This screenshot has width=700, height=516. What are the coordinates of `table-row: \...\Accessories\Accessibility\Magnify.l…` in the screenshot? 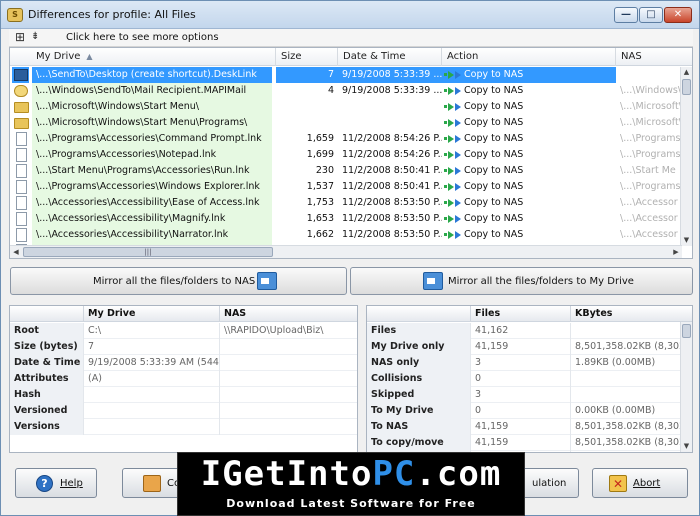 It's located at (346, 219).